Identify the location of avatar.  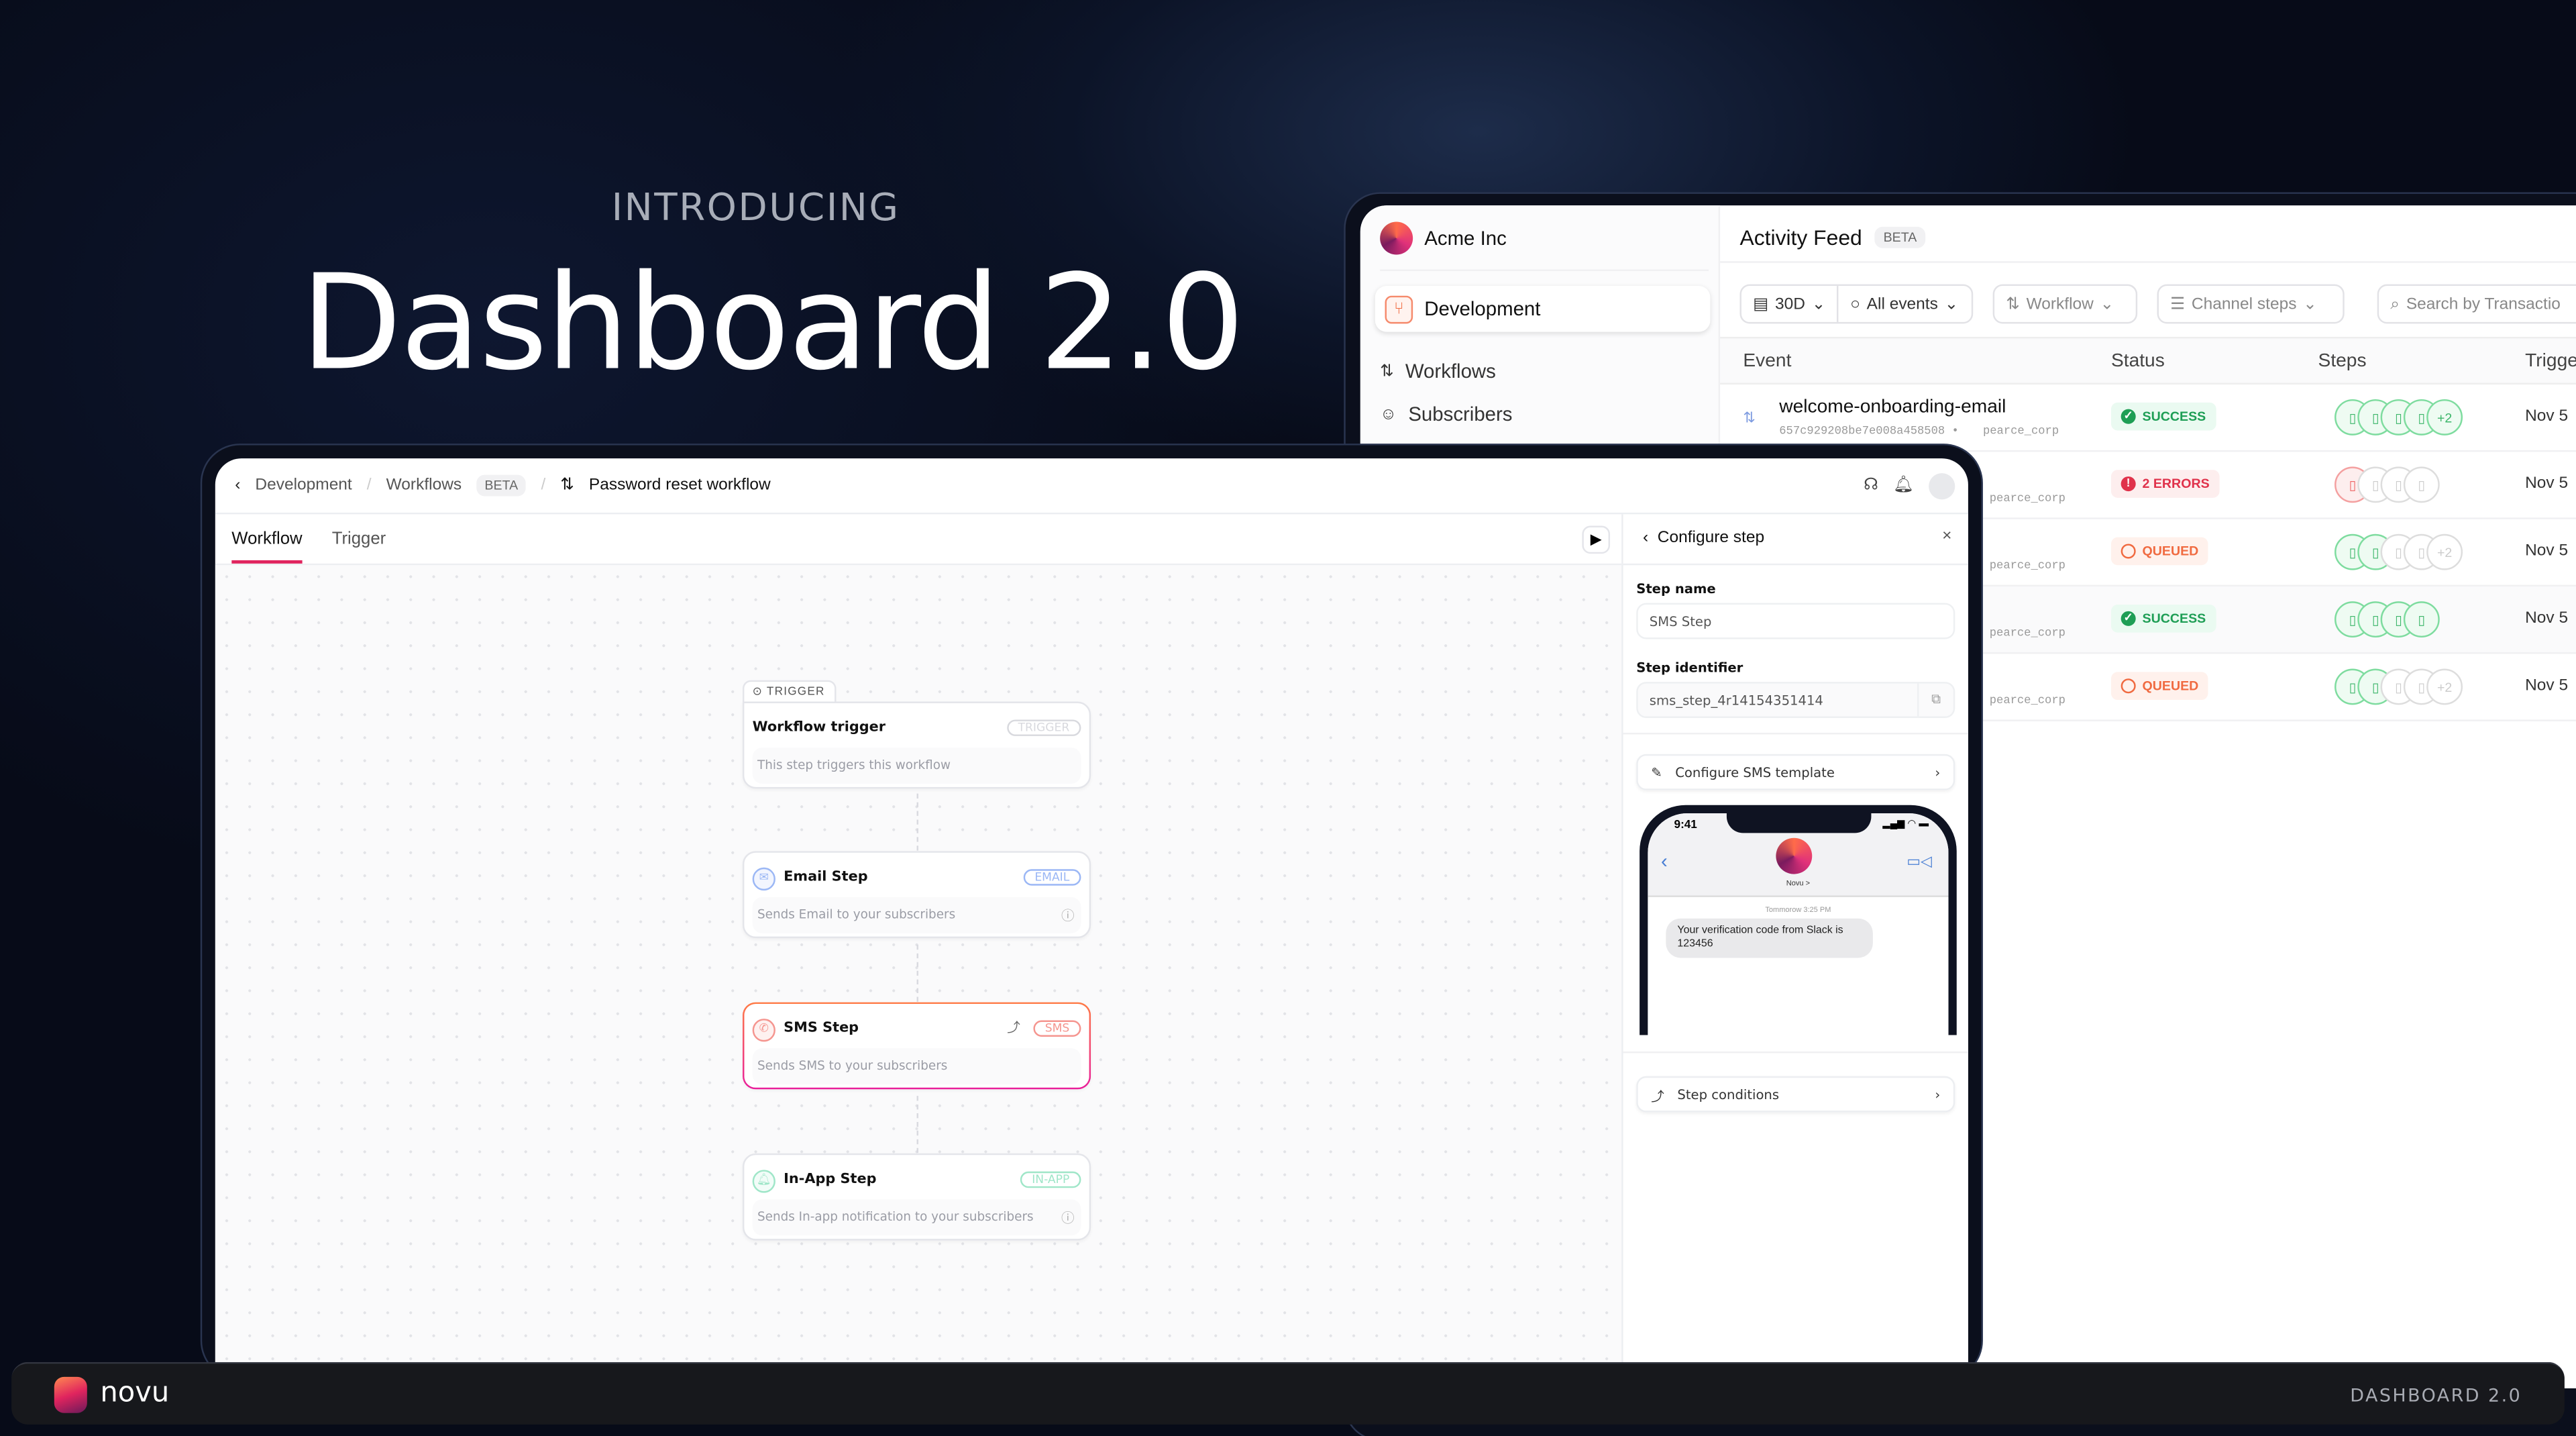
(1942, 485).